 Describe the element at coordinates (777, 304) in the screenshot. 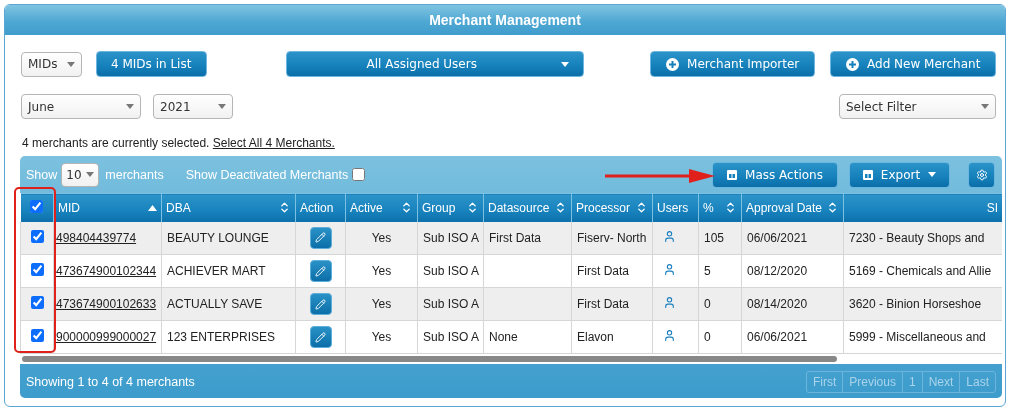

I see `table-cell: 08/14/2020` at that location.